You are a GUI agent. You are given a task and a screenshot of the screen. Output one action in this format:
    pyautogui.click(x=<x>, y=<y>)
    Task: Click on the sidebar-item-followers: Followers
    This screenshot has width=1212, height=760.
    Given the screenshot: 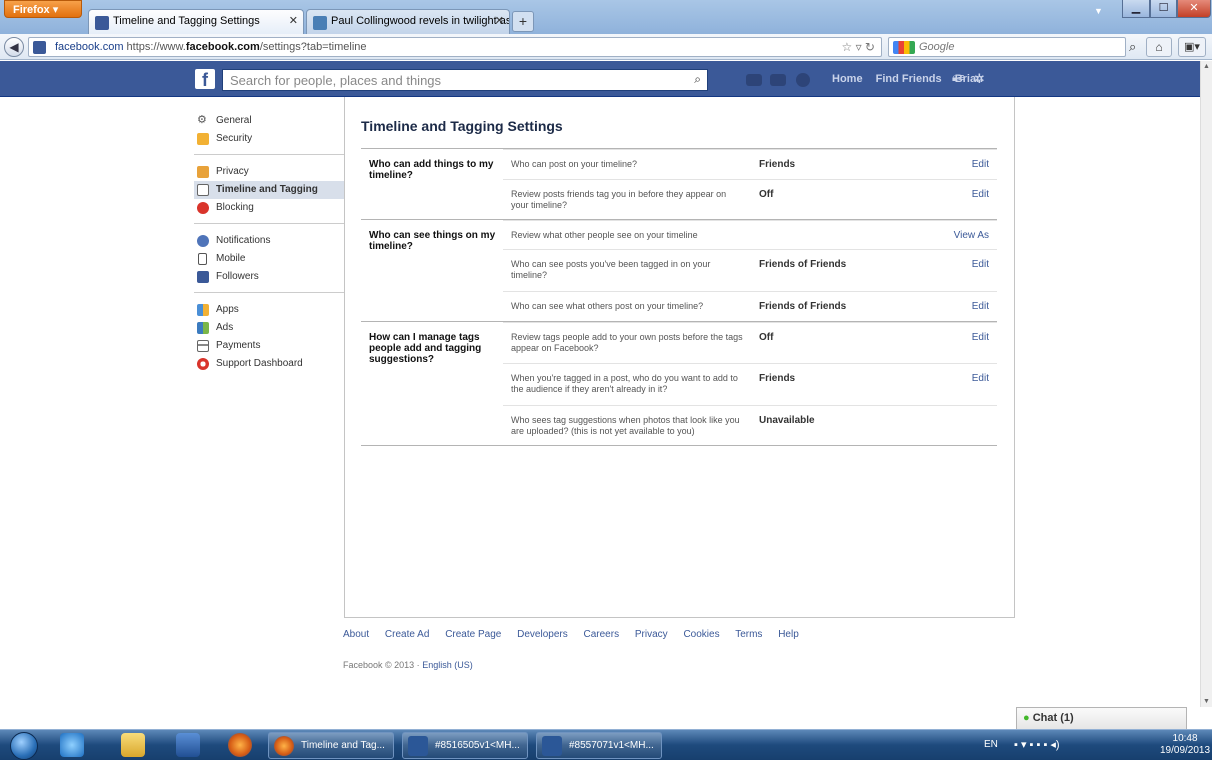 What is the action you would take?
    pyautogui.click(x=269, y=277)
    